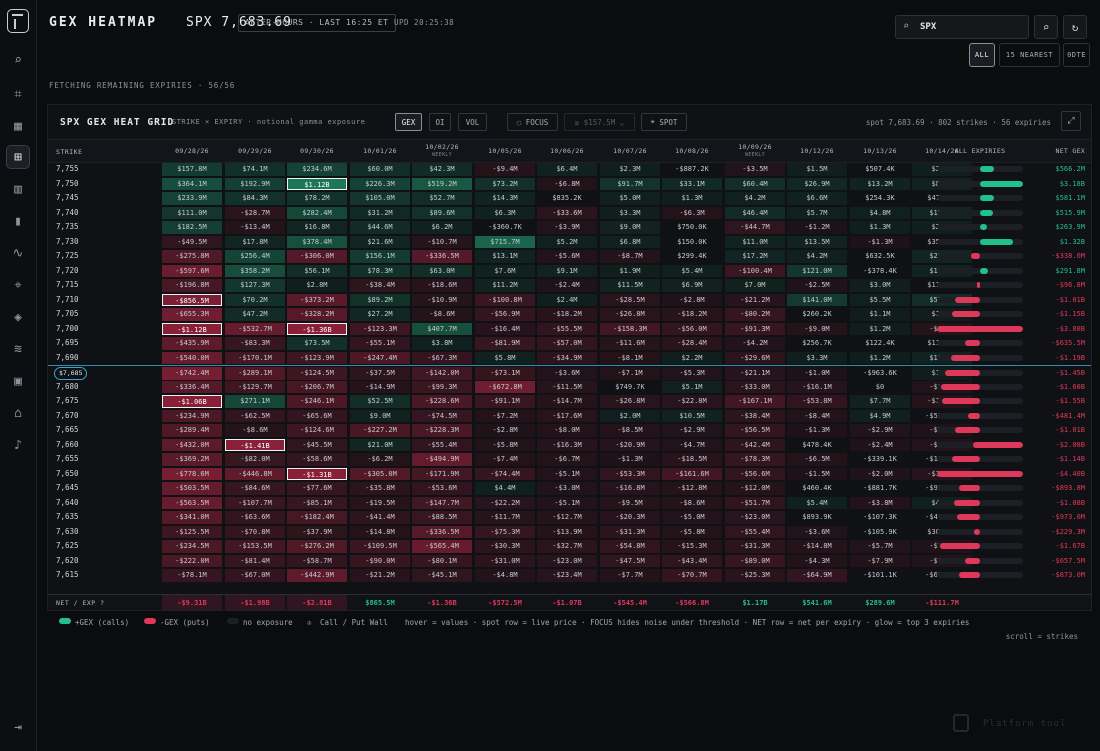  I want to click on gex-cell: -$81.4M, so click(255, 560).